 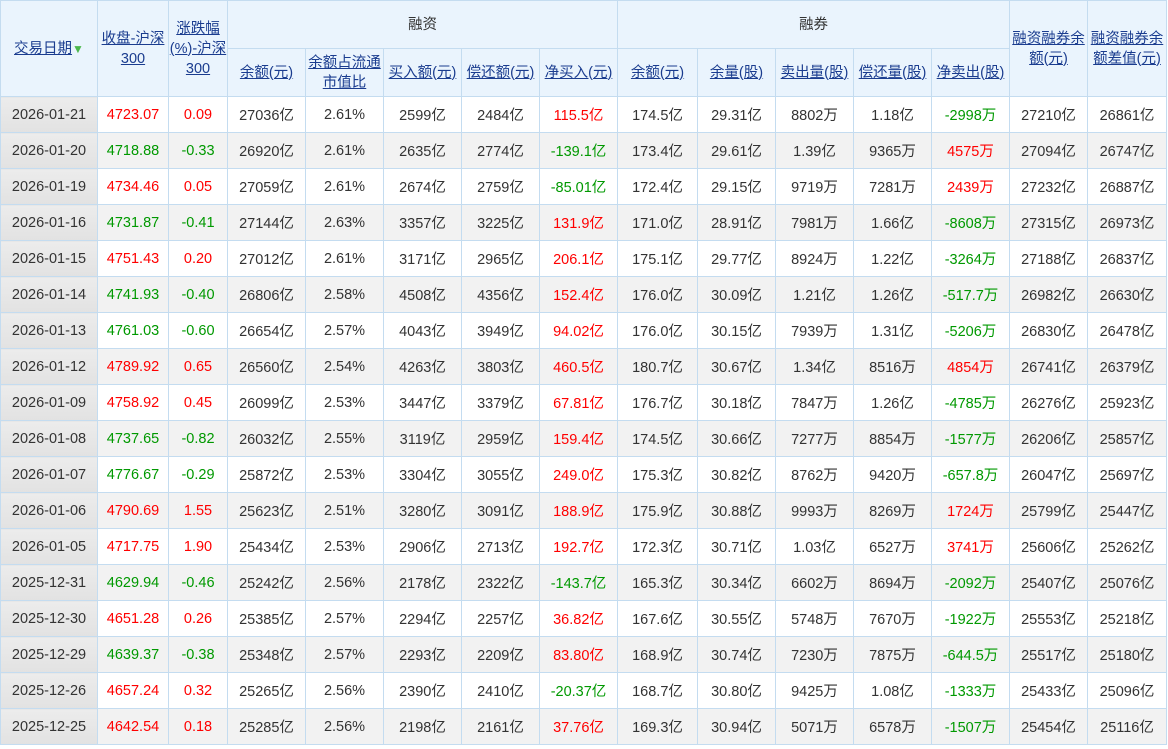 I want to click on sort-total-link: 融资融券余额(元), so click(x=1048, y=49).